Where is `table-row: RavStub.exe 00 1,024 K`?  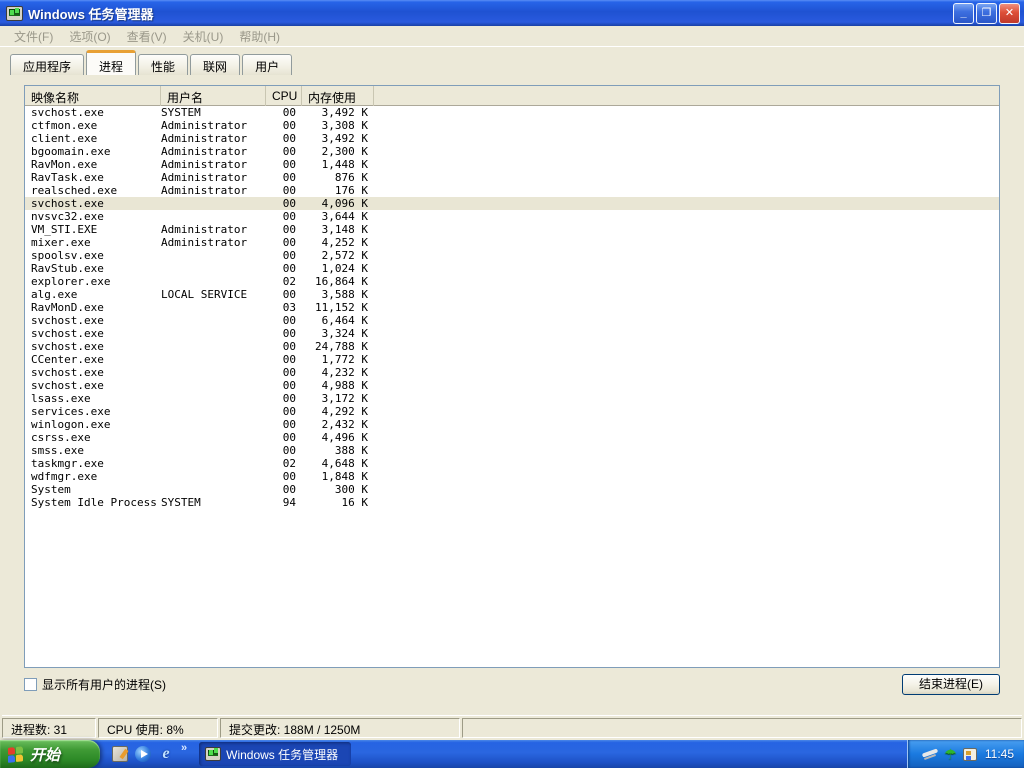
table-row: RavStub.exe 00 1,024 K is located at coordinates (512, 268).